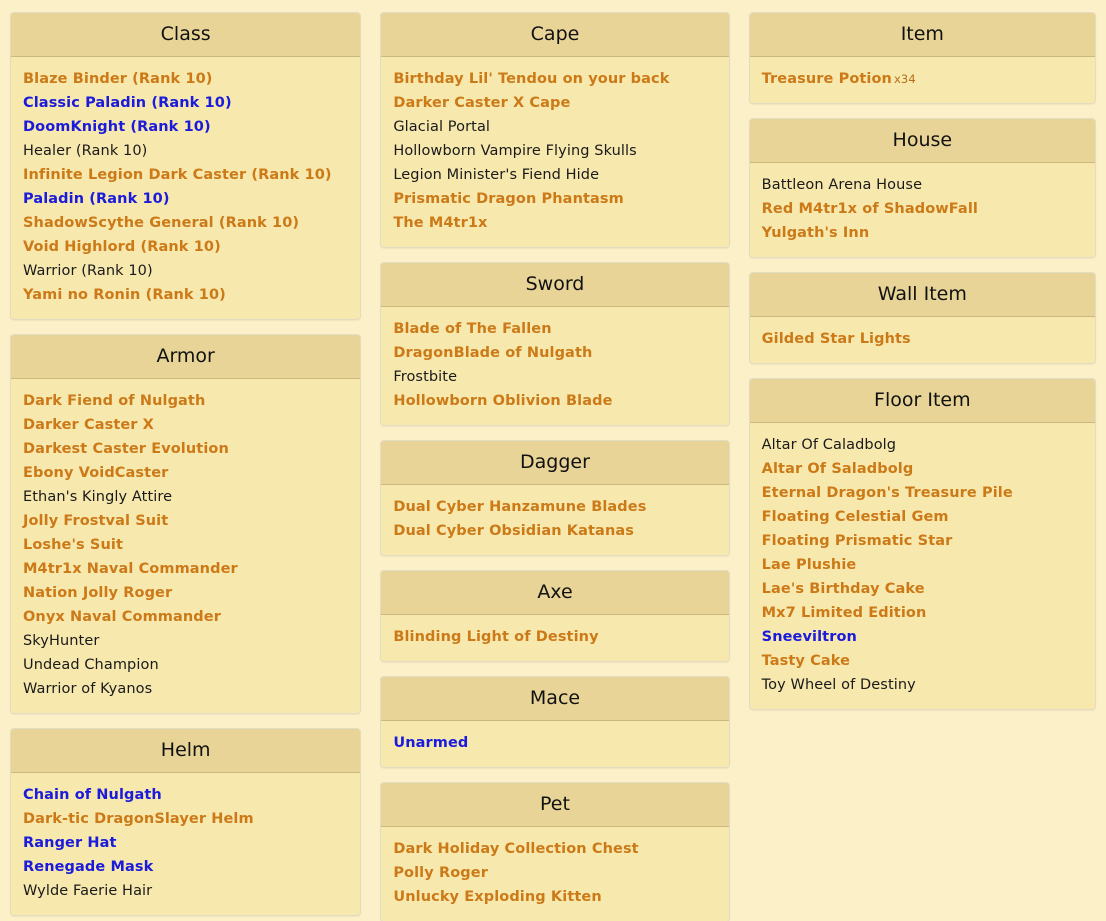 Image resolution: width=1106 pixels, height=921 pixels. I want to click on inventory-entry-label: Healer (Rank 10), so click(85, 151).